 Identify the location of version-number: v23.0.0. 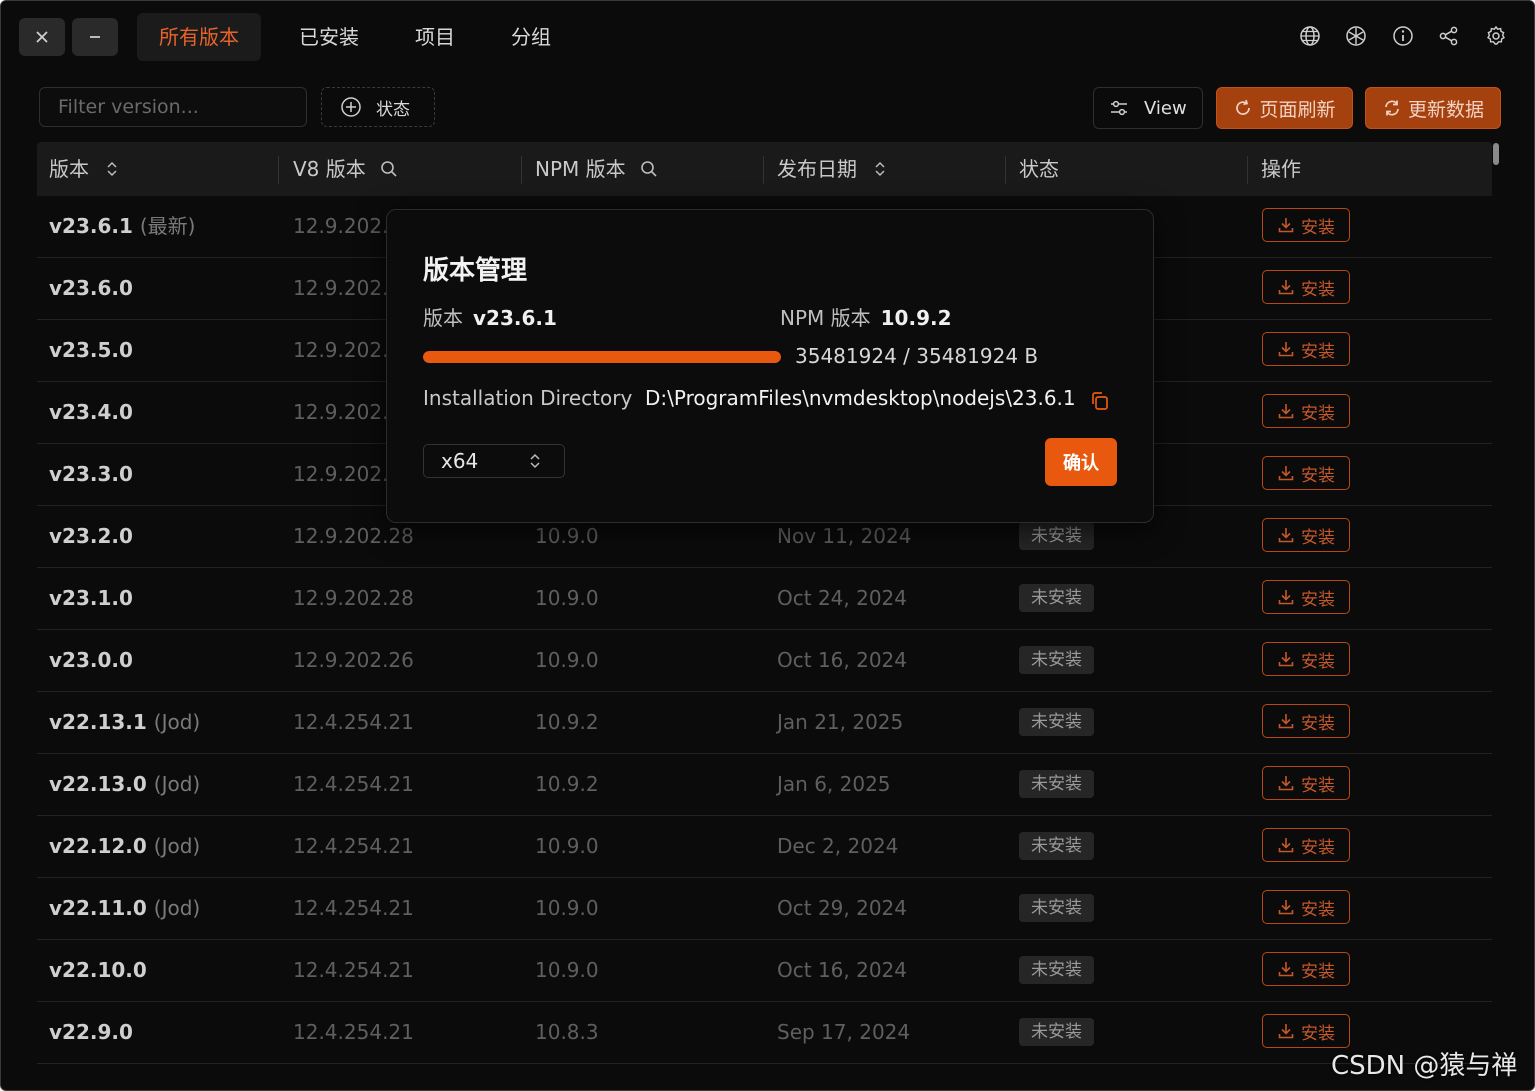
(91, 660).